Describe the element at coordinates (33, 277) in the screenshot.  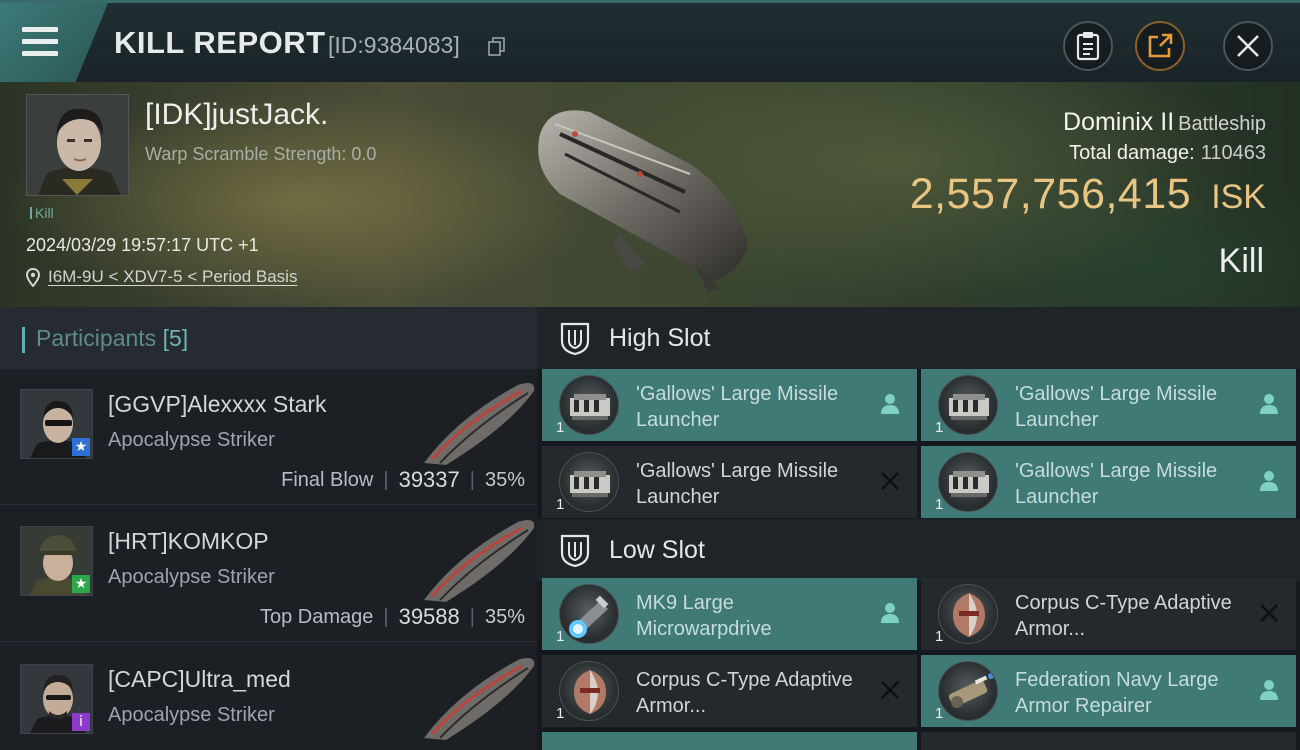
I see `location-pin-icon` at that location.